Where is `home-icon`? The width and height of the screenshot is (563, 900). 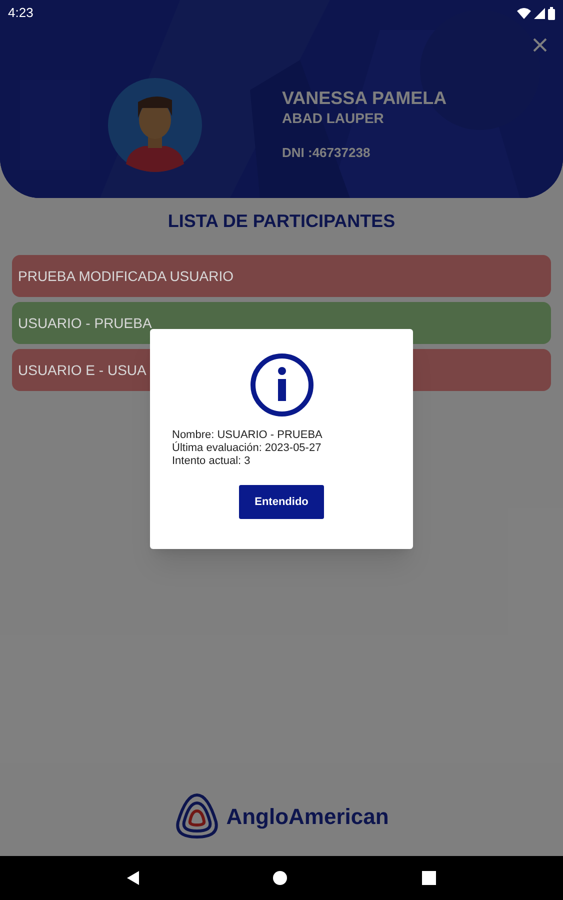
home-icon is located at coordinates (280, 878).